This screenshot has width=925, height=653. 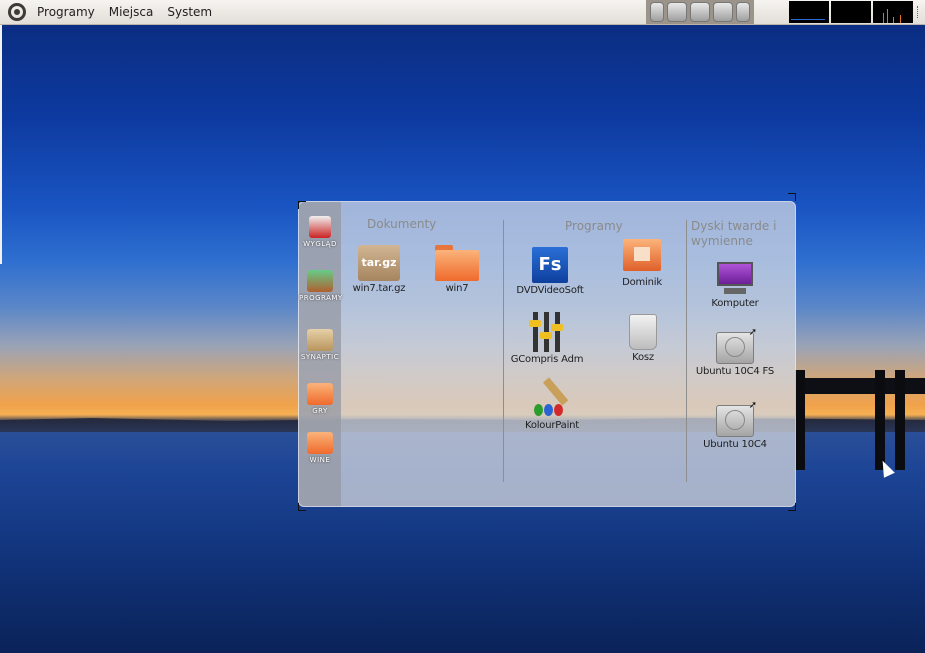 I want to click on device-tray, so click(x=700, y=12).